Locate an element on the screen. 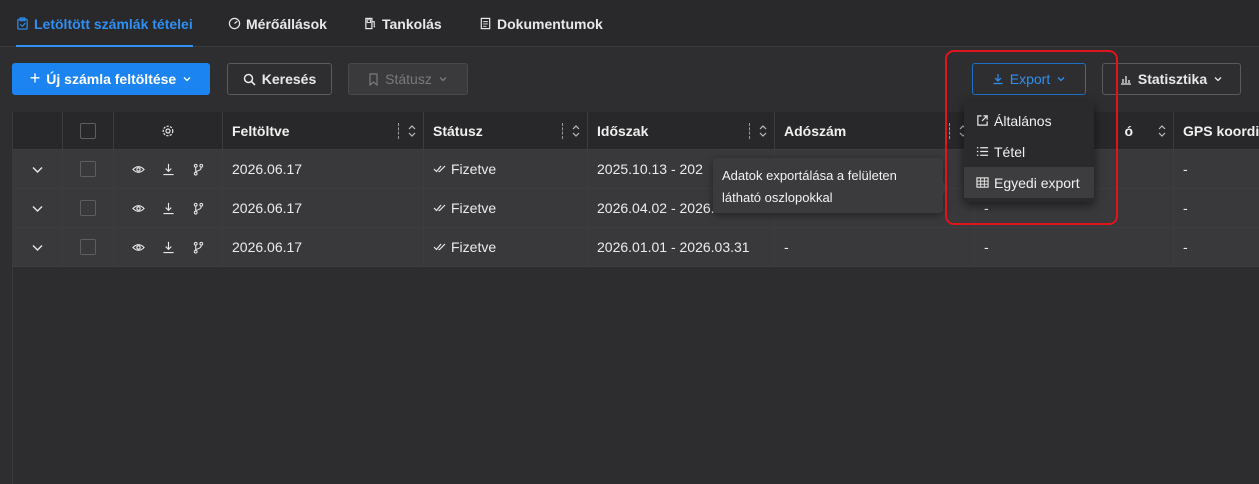 The width and height of the screenshot is (1259, 484). column-header-label: Státusz is located at coordinates (458, 131).